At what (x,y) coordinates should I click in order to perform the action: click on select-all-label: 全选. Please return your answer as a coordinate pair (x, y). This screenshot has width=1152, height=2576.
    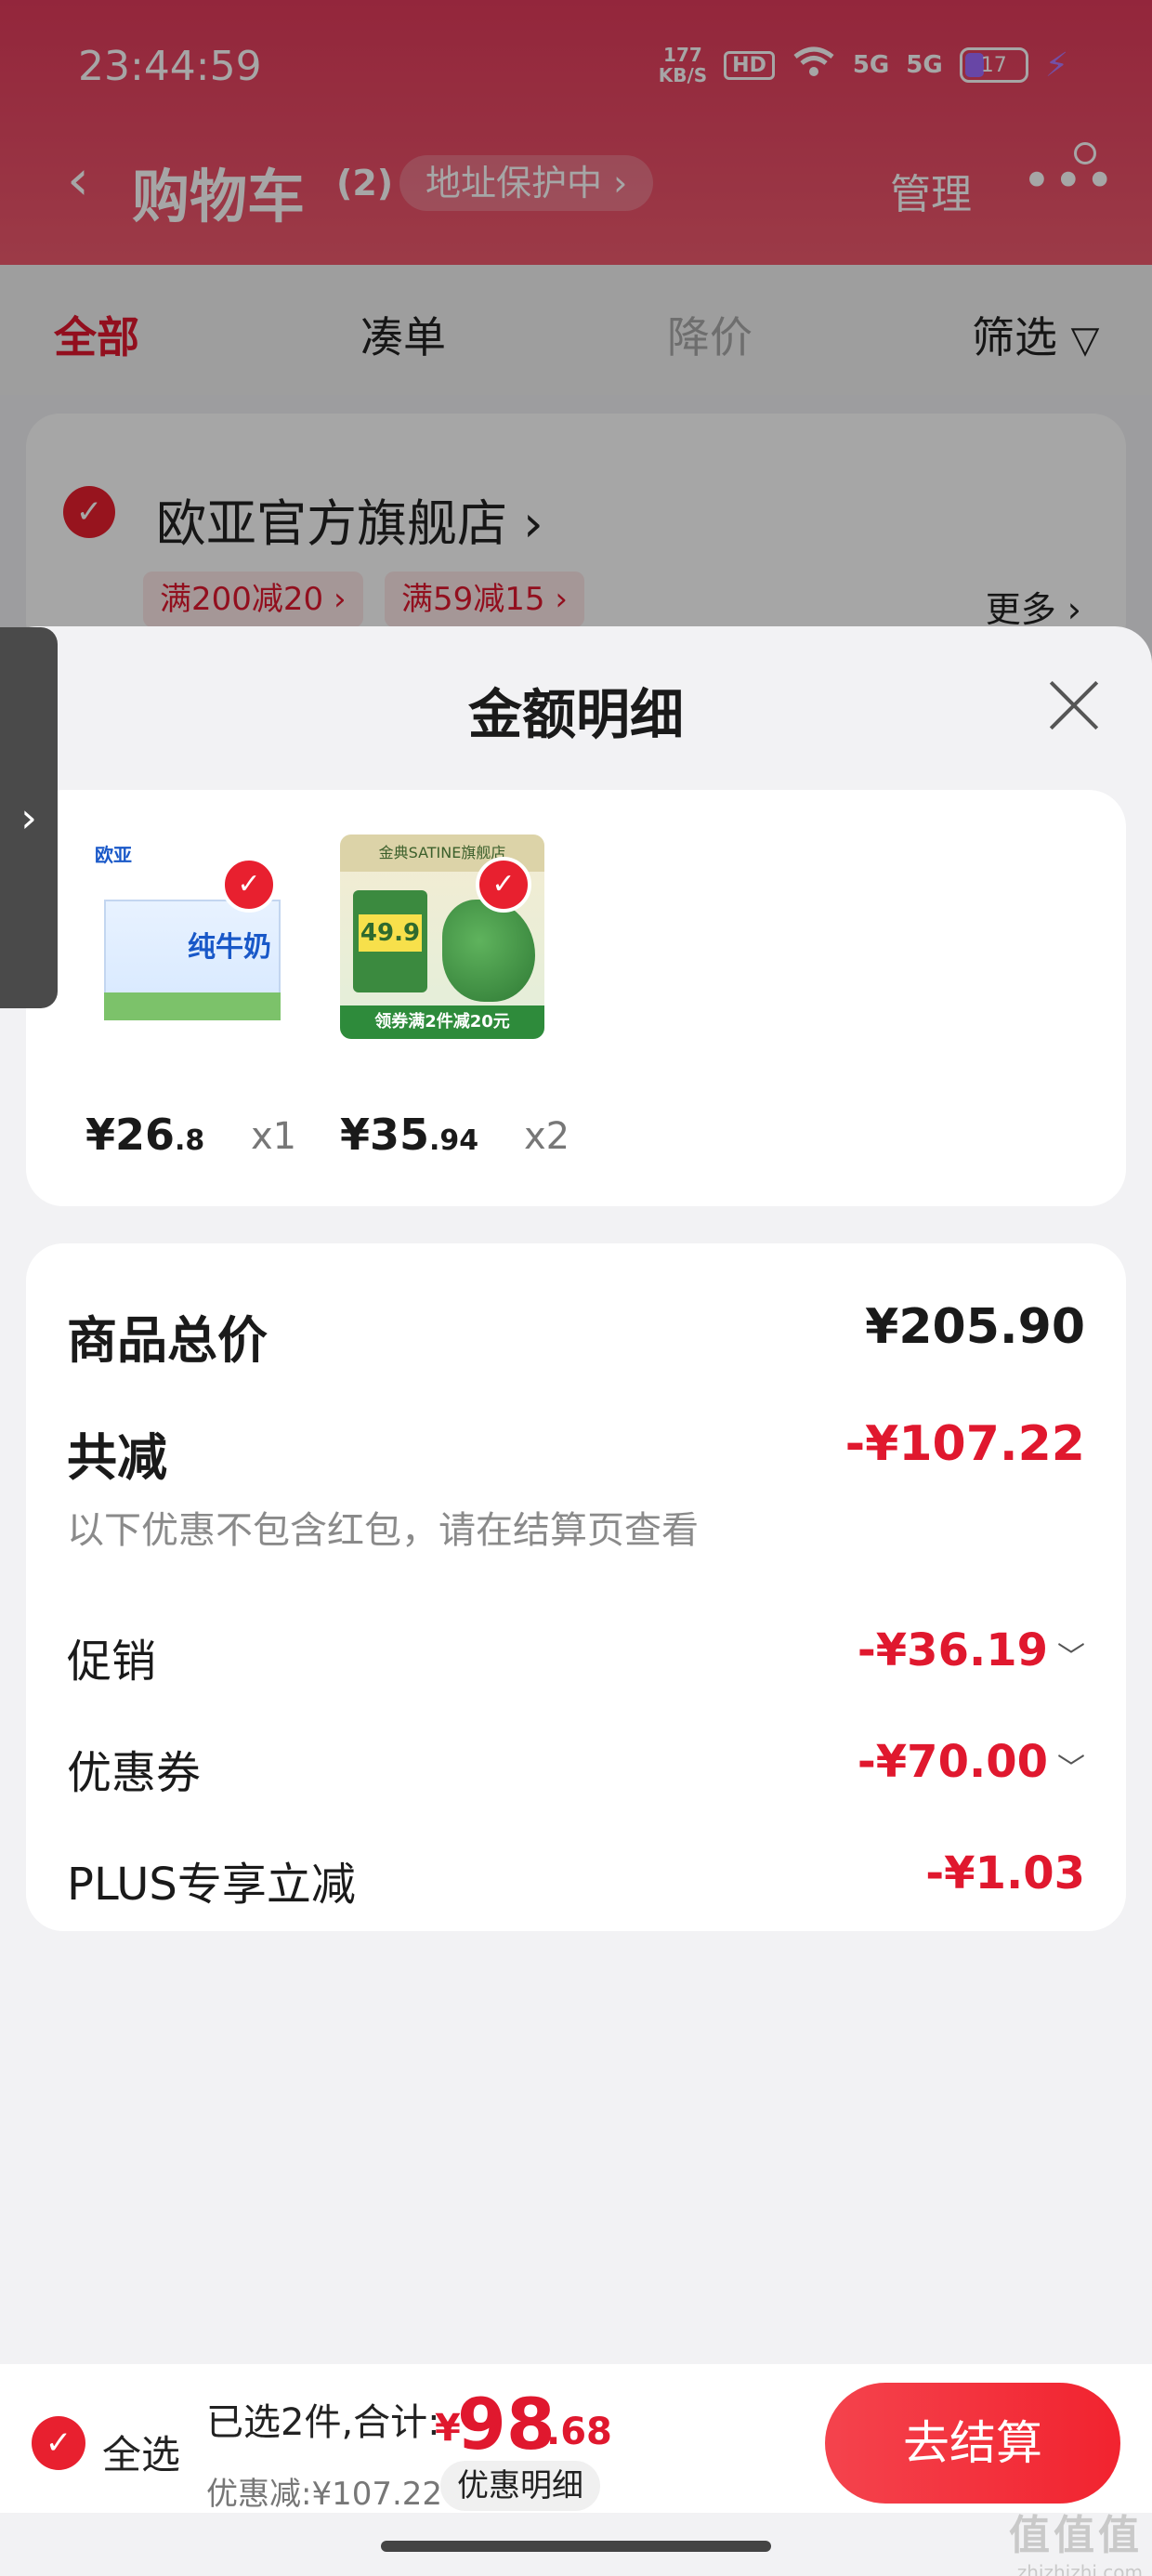
    Looking at the image, I should click on (141, 2452).